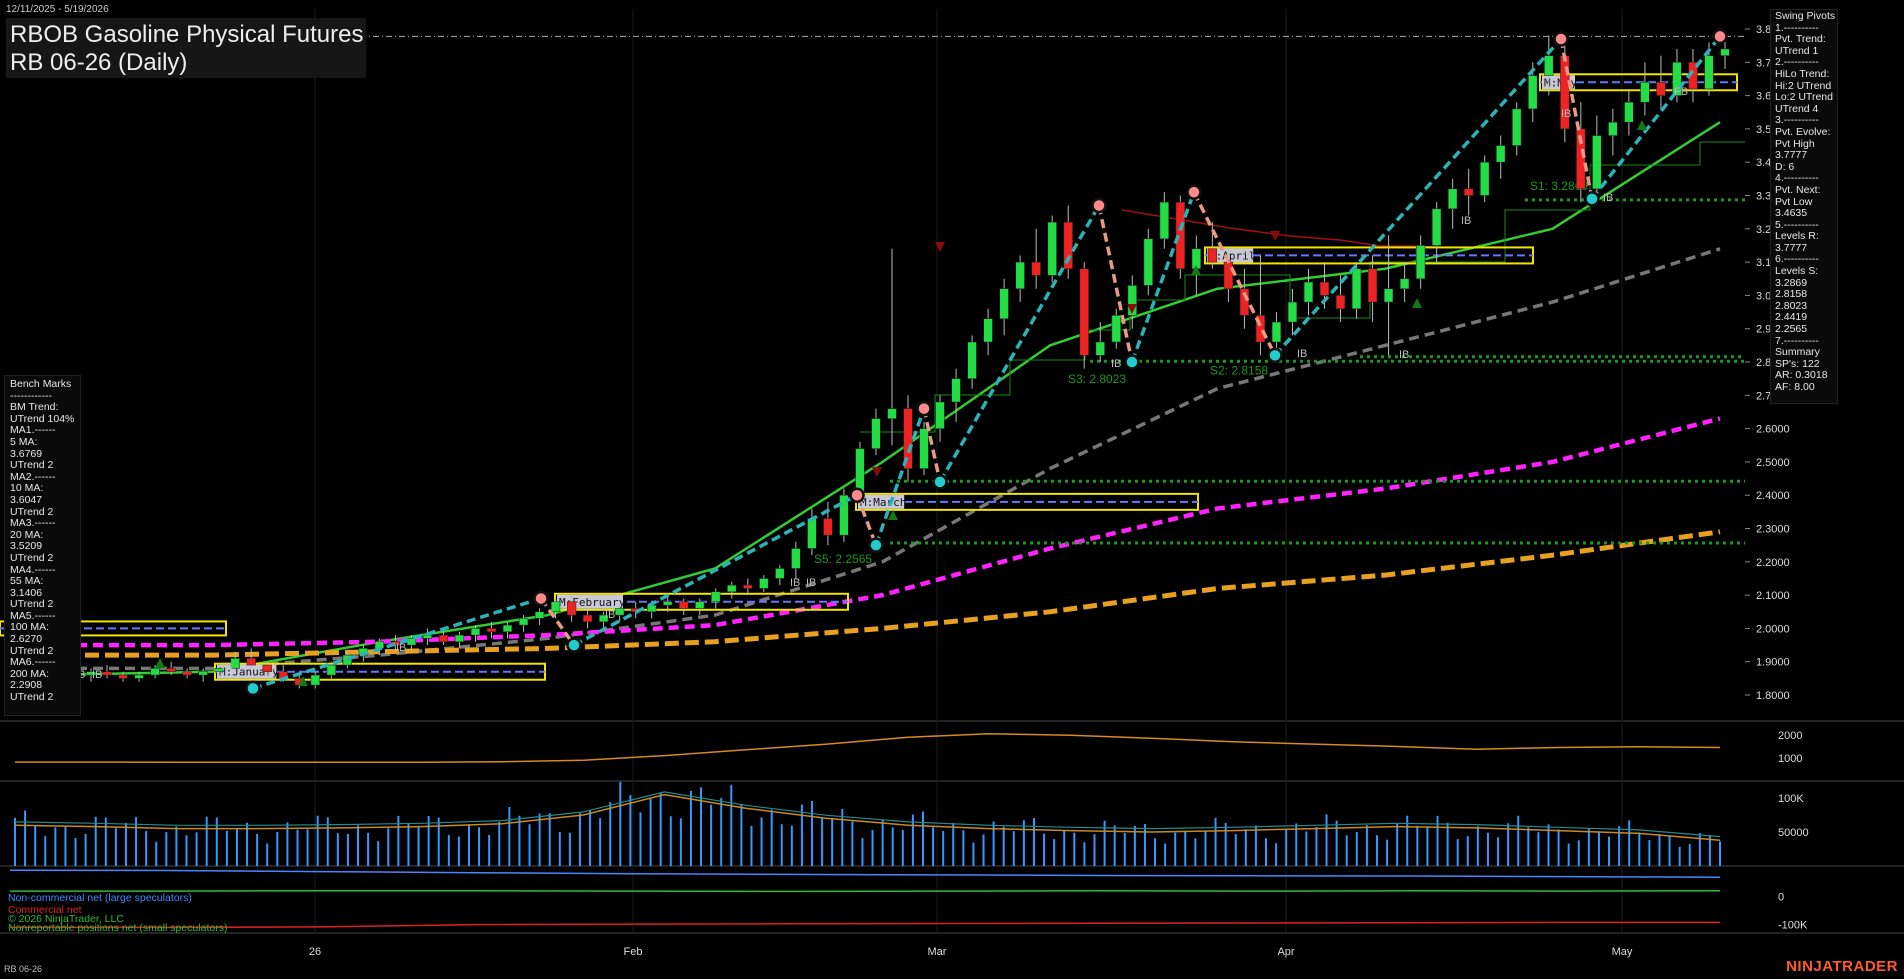 The width and height of the screenshot is (1904, 979). Describe the element at coordinates (633, 952) in the screenshot. I see `x-tick-label: Feb` at that location.